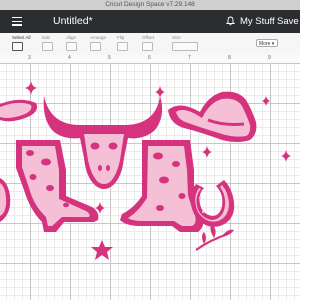 This screenshot has width=320, height=300. Describe the element at coordinates (185, 46) in the screenshot. I see `size-field` at that location.